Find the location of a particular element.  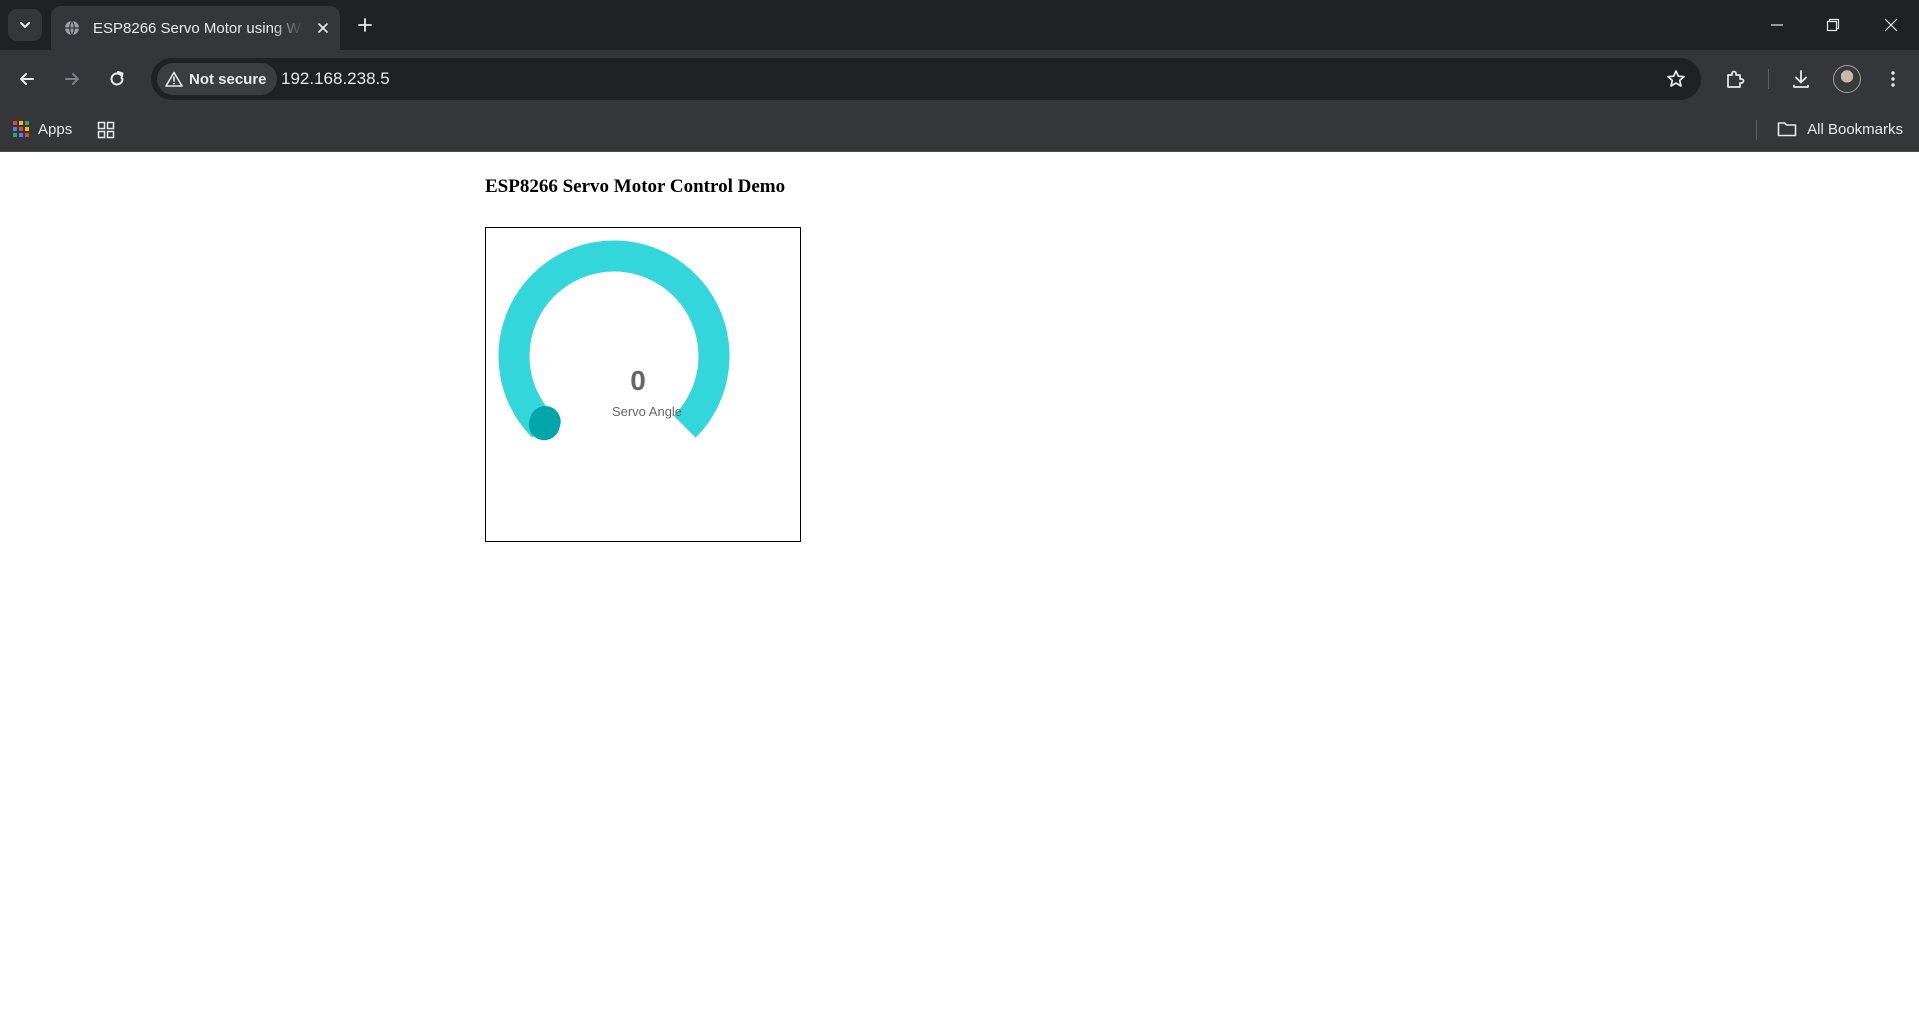

bookmarks-separator is located at coordinates (1756, 130).